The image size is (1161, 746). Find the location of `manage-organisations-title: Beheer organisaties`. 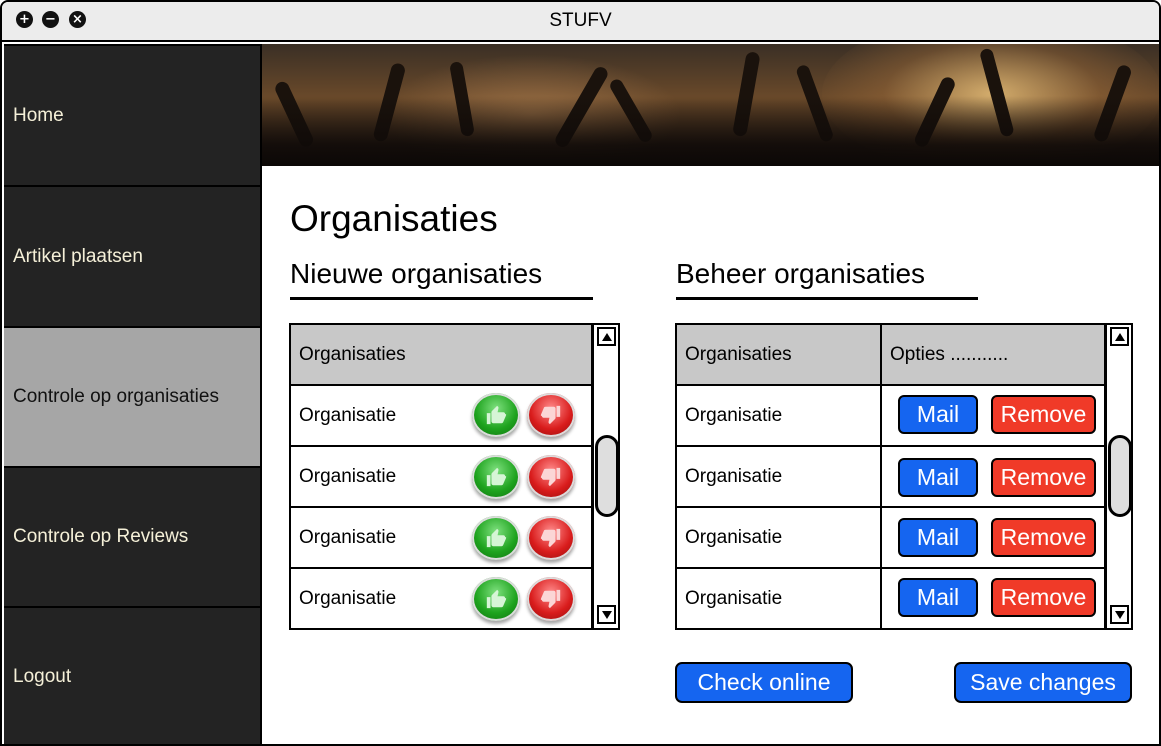

manage-organisations-title: Beheer organisaties is located at coordinates (801, 273).